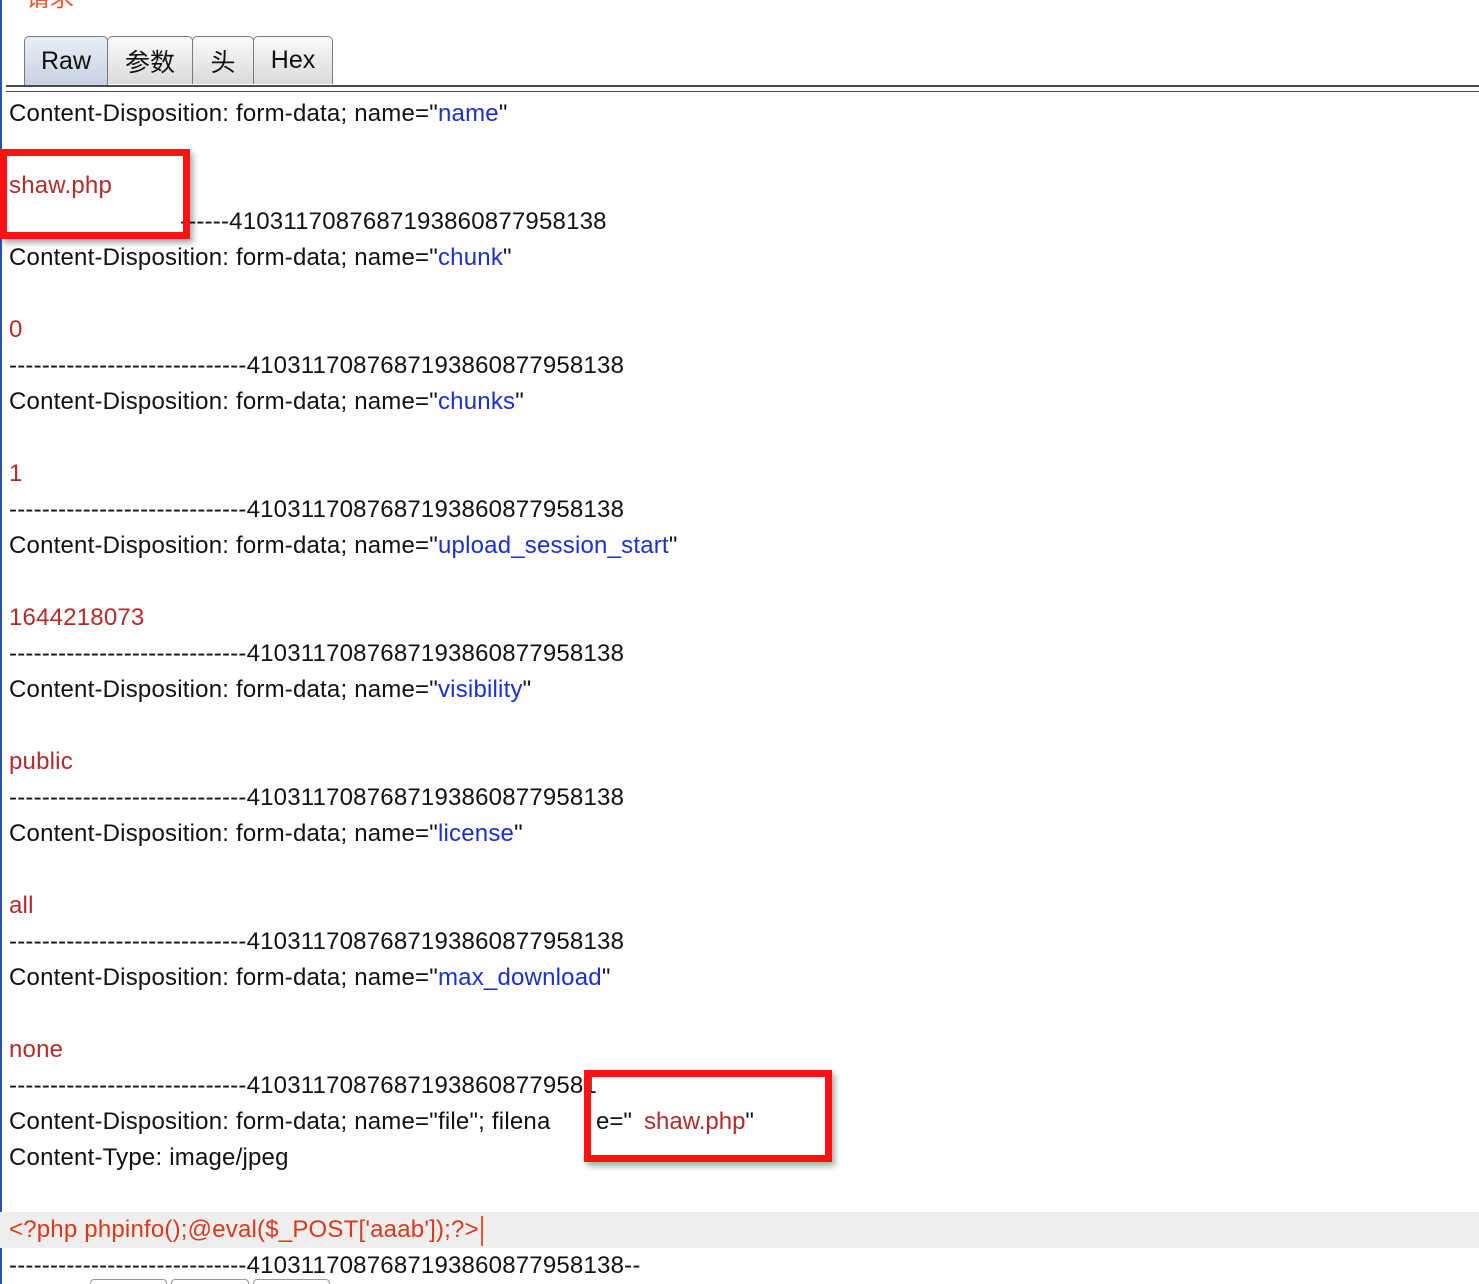  I want to click on tab-headers: 头, so click(223, 60).